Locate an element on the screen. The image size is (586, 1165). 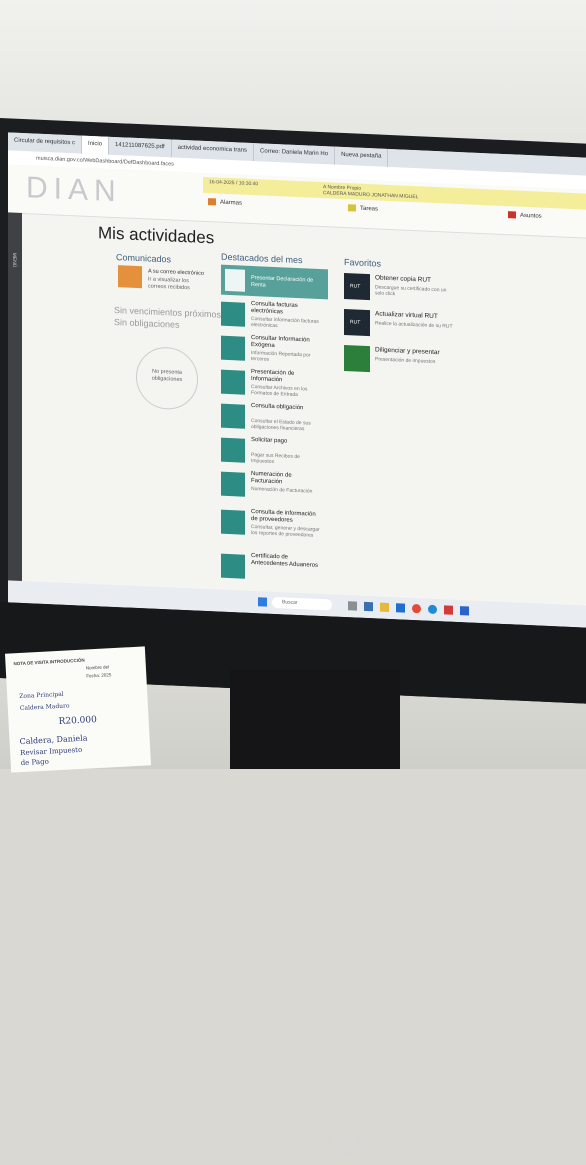
browser-tab-active: Inicio is located at coordinates (96, 145).